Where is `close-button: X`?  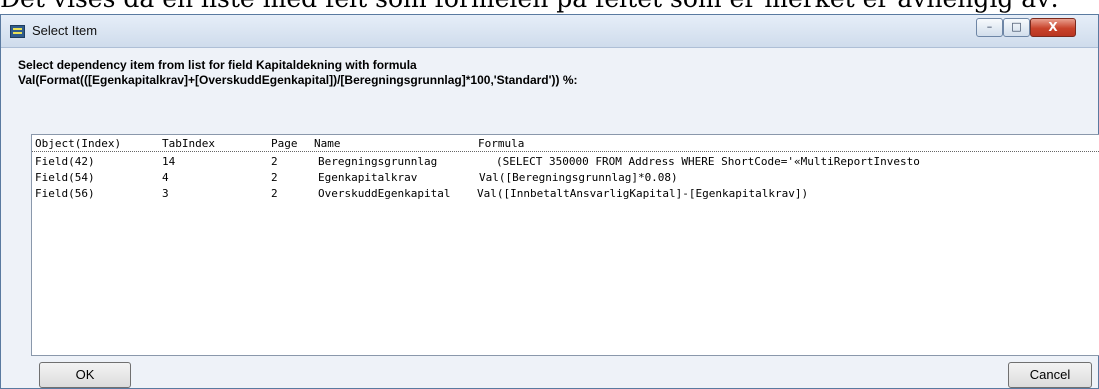 close-button: X is located at coordinates (1053, 27).